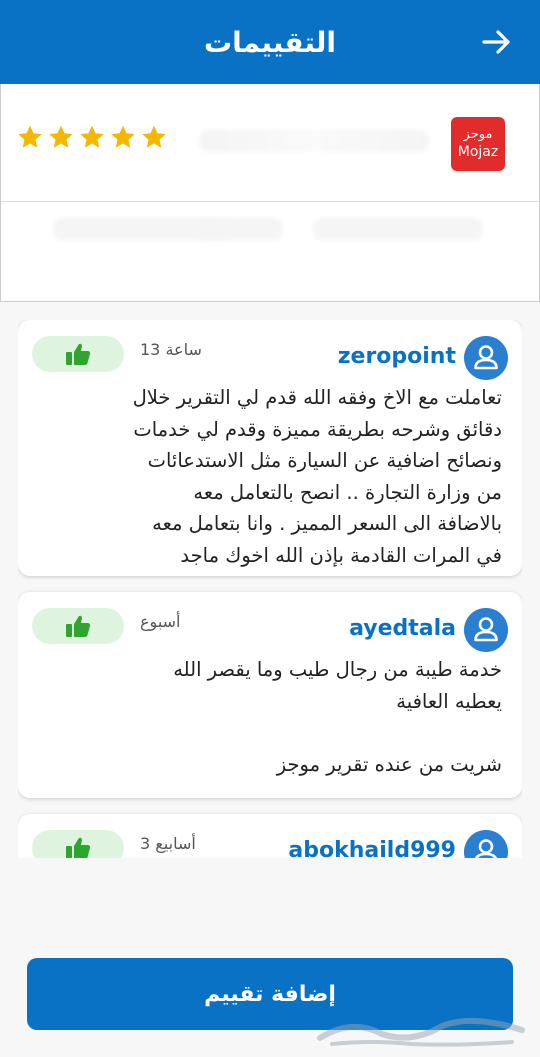  What do you see at coordinates (478, 134) in the screenshot?
I see `logo-arabic-text: موجز` at bounding box center [478, 134].